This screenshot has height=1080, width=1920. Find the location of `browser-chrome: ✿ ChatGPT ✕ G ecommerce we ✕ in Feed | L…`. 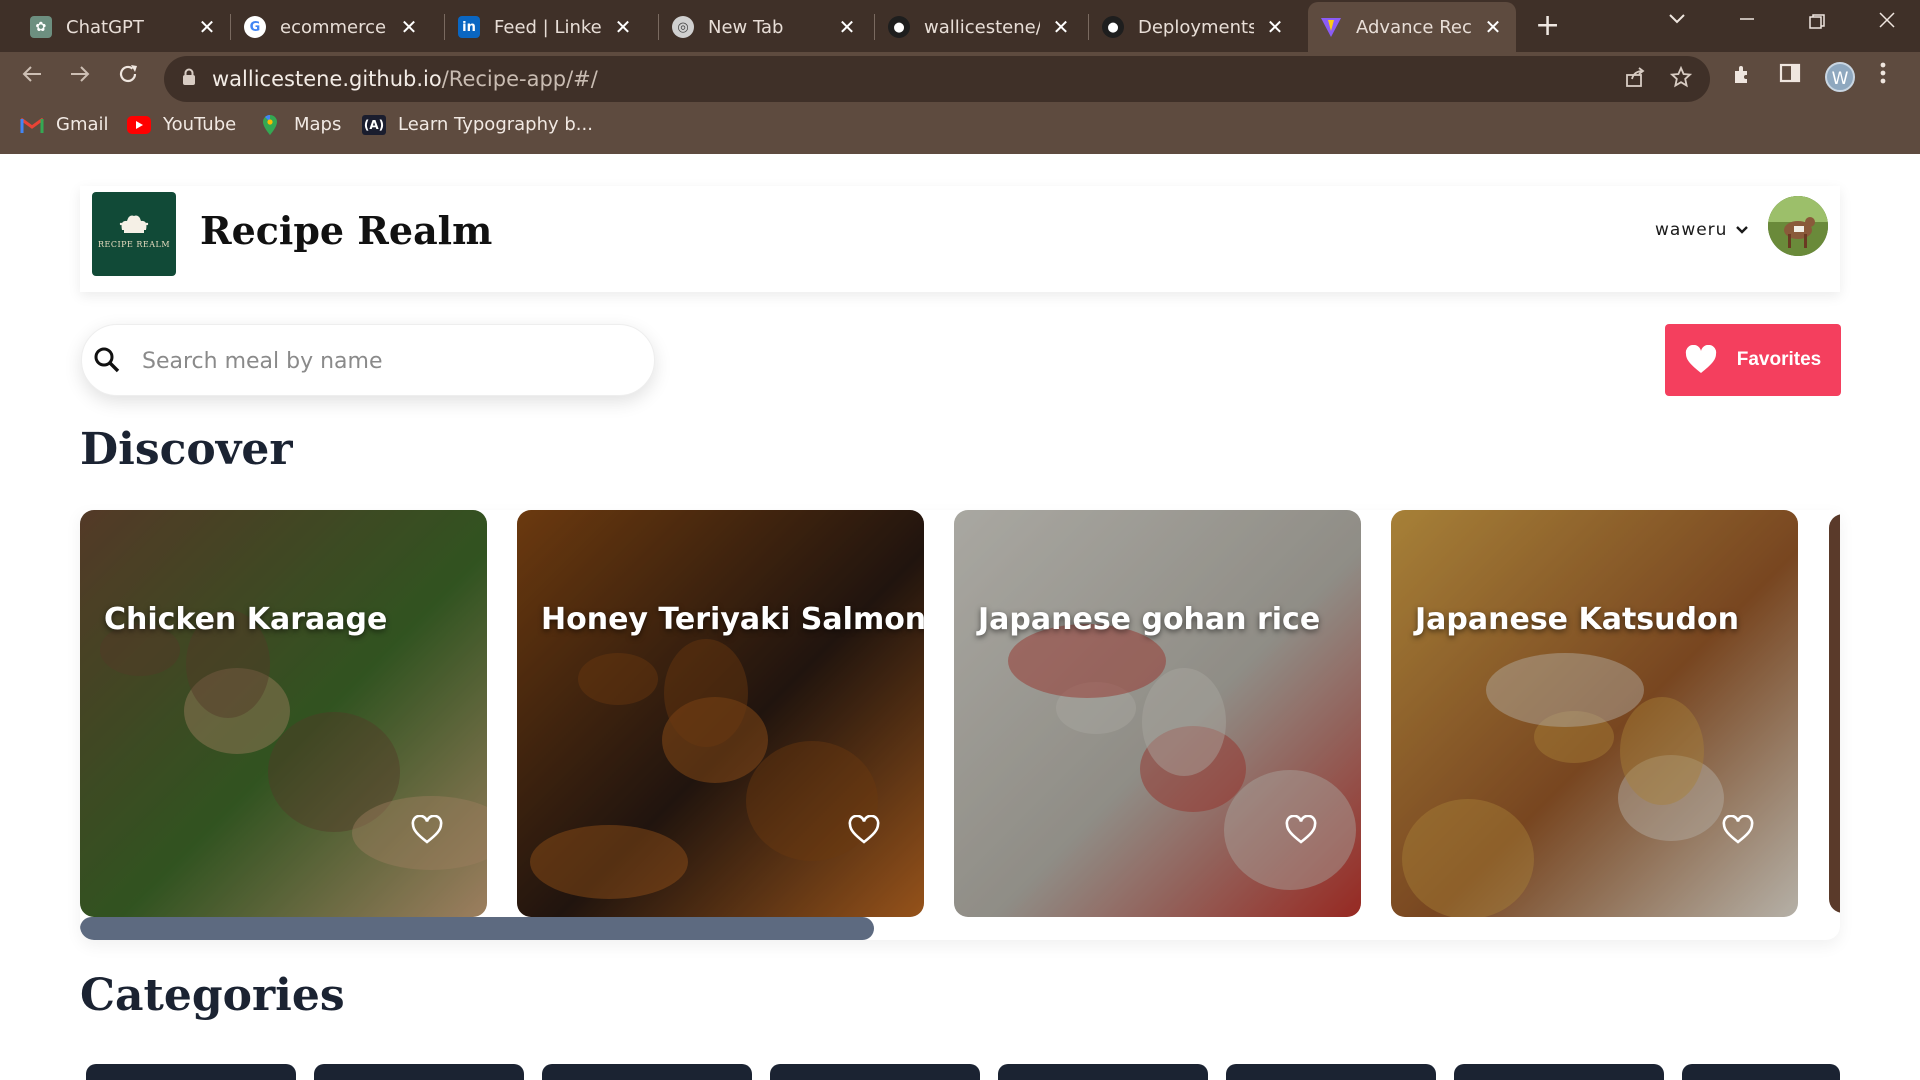

browser-chrome: ✿ ChatGPT ✕ G ecommerce we ✕ in Feed | L… is located at coordinates (960, 77).